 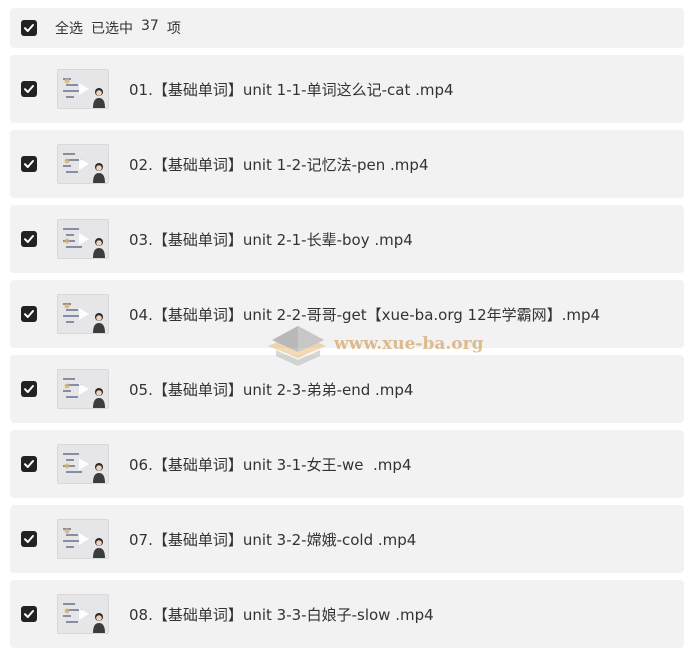 I want to click on selected-suffix: 项, so click(x=173, y=29).